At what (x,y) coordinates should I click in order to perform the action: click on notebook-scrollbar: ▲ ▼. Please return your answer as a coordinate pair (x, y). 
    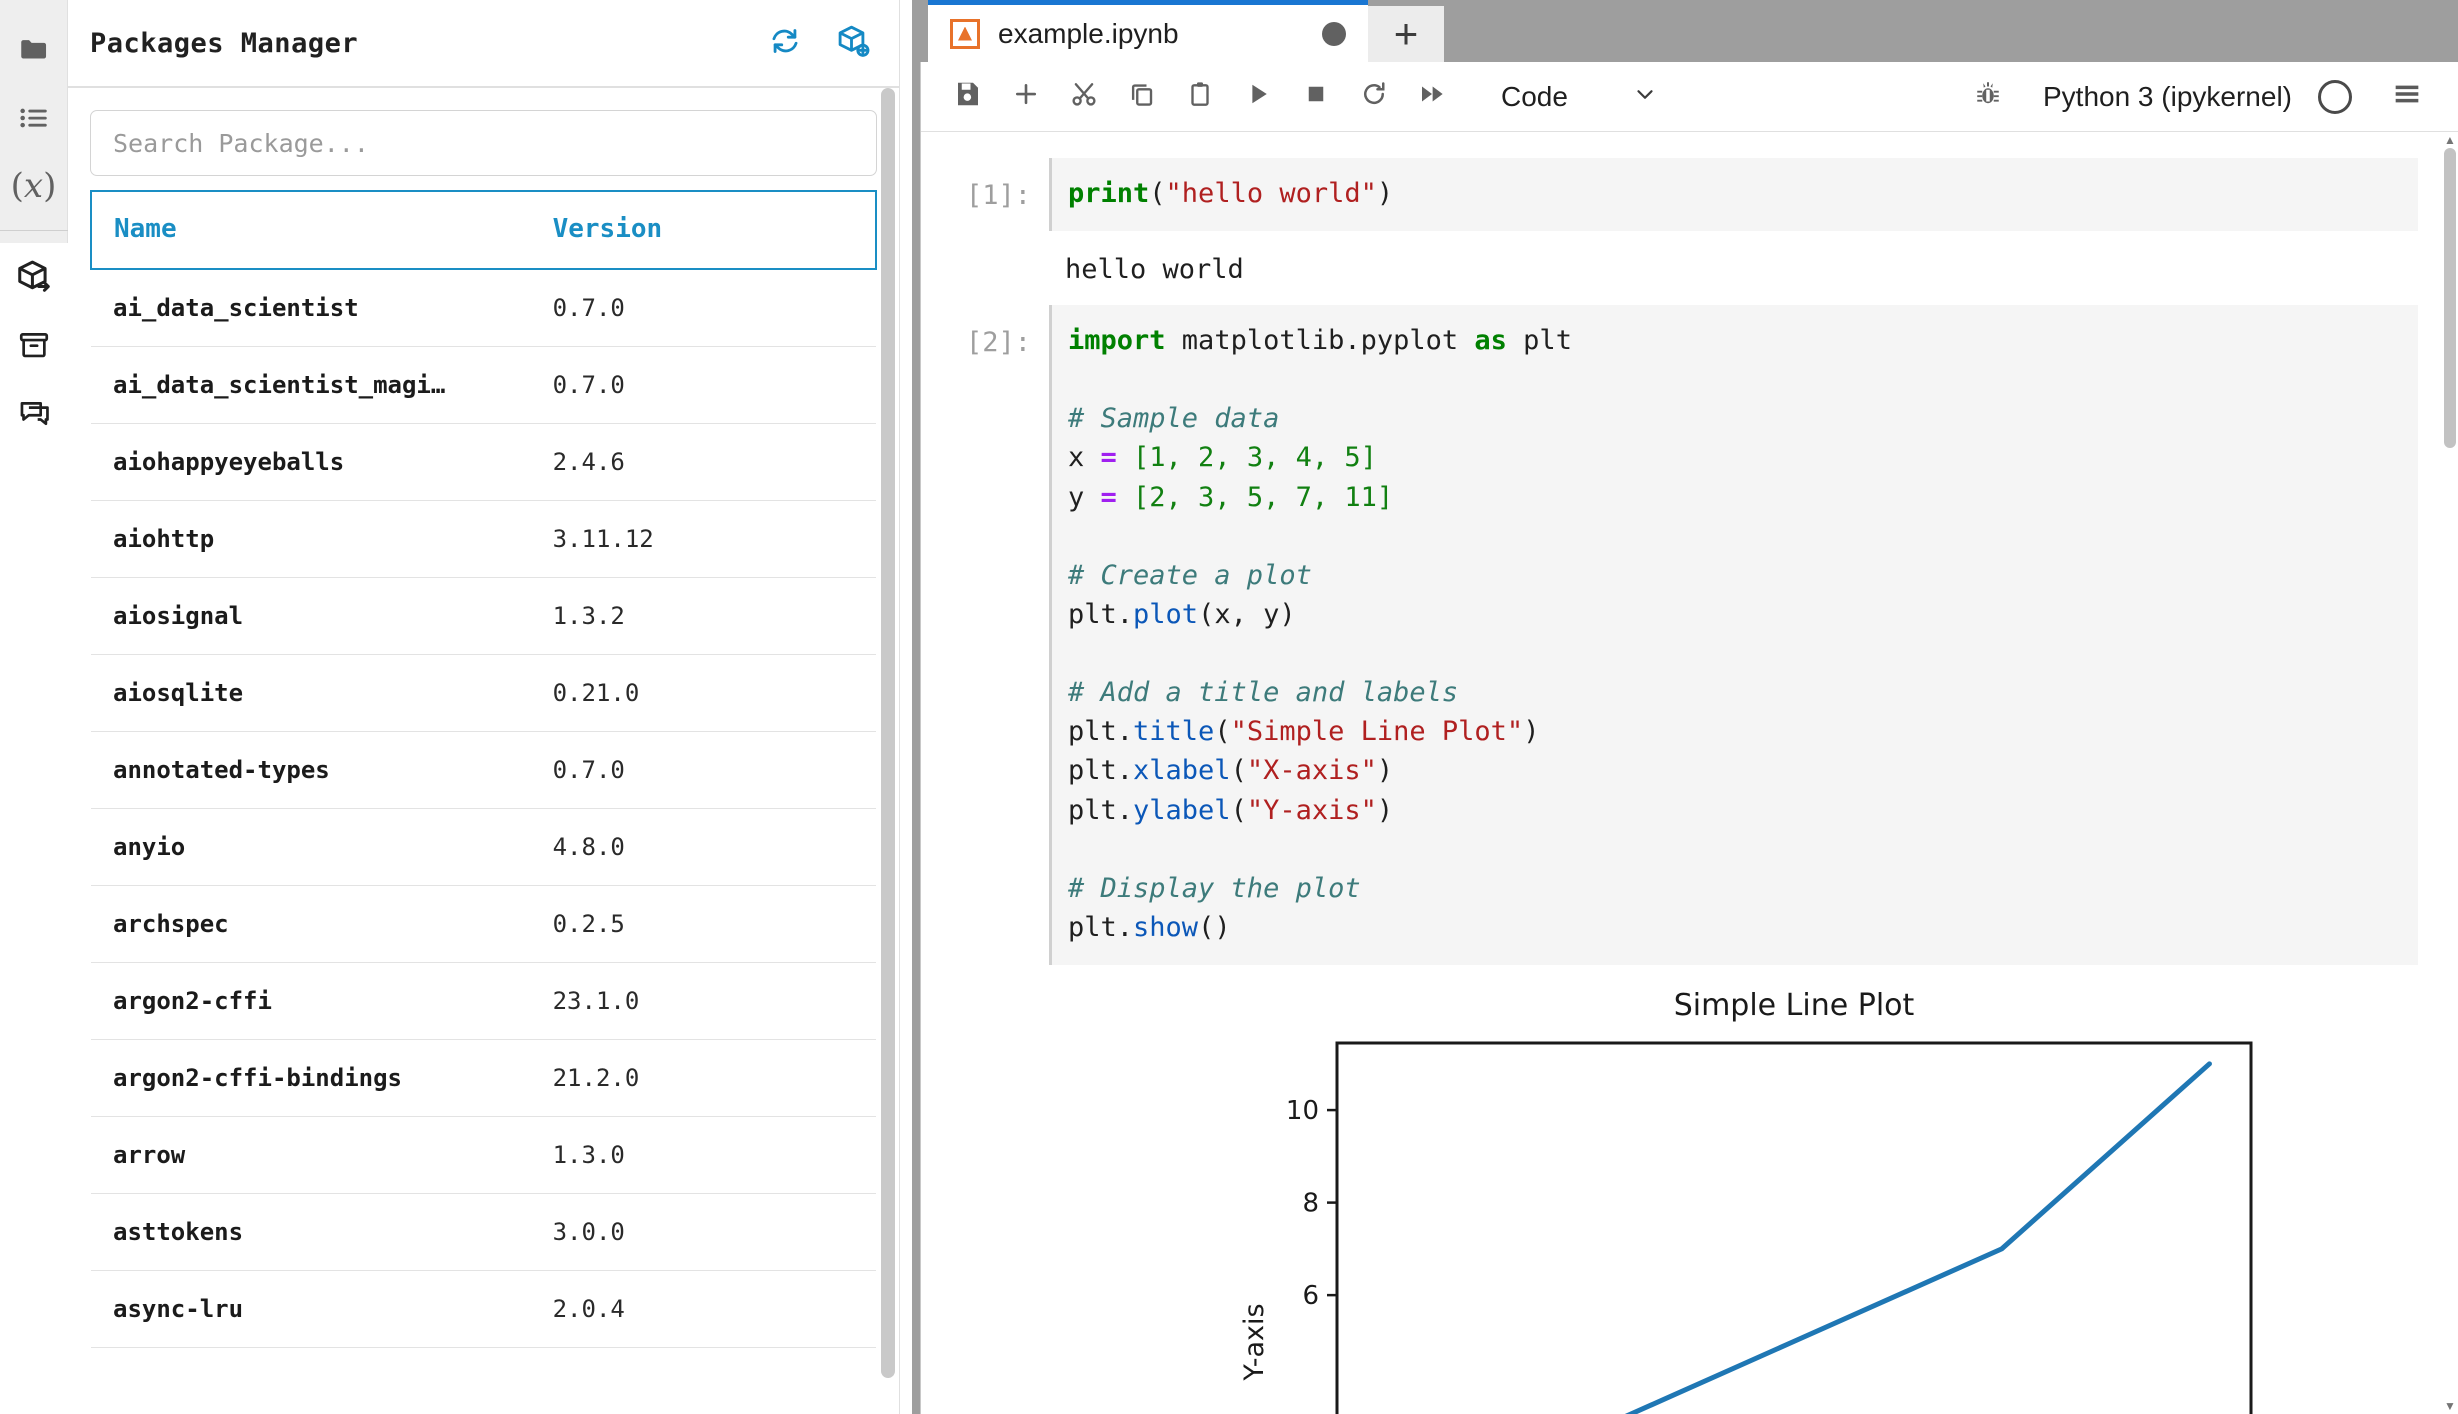
    Looking at the image, I should click on (2450, 773).